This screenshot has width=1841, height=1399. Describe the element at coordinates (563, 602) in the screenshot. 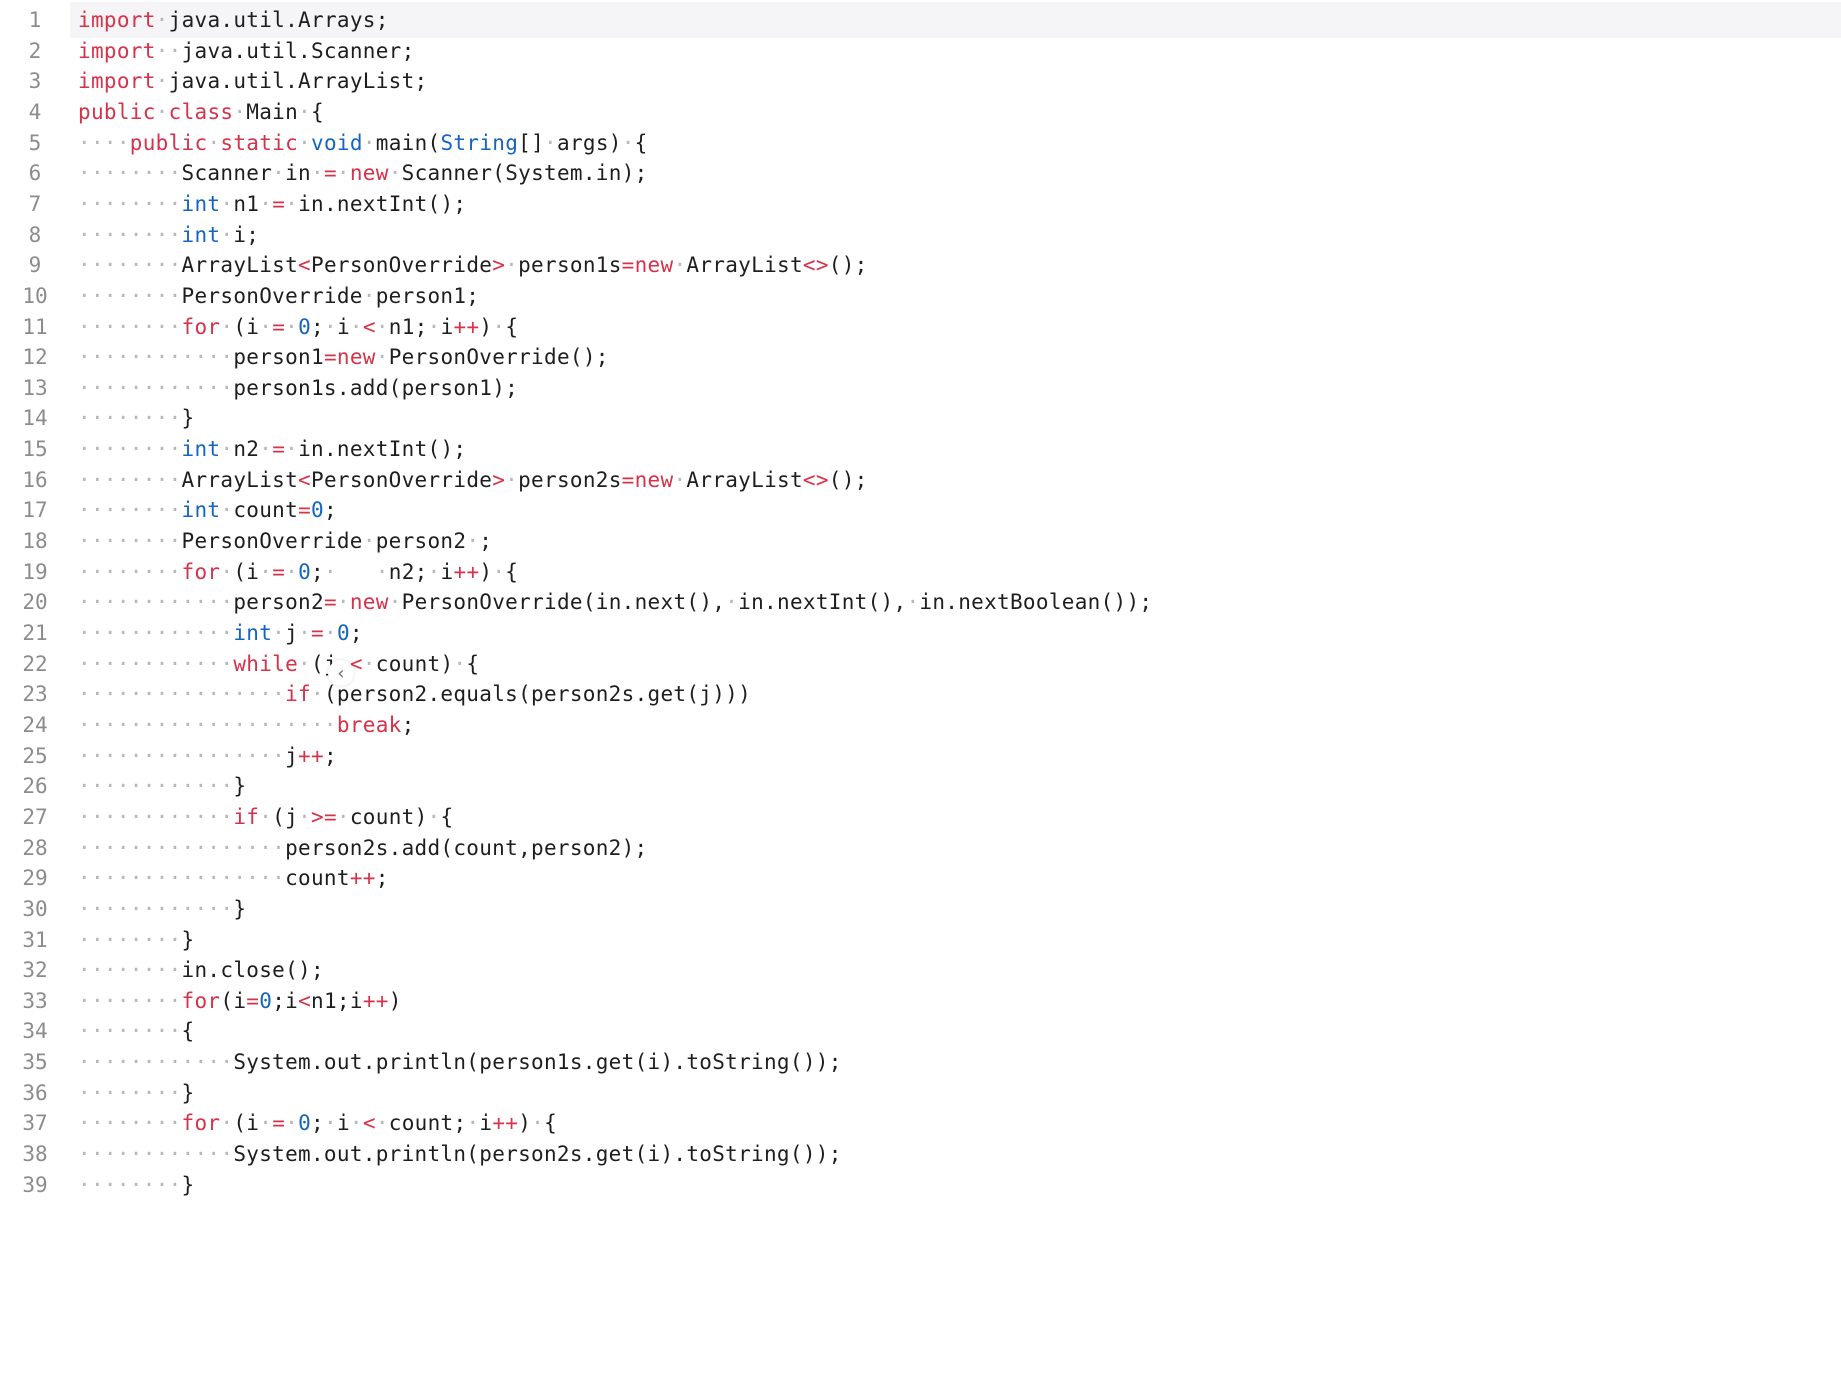

I see `code-token: PersonOverride(in.next(),` at that location.